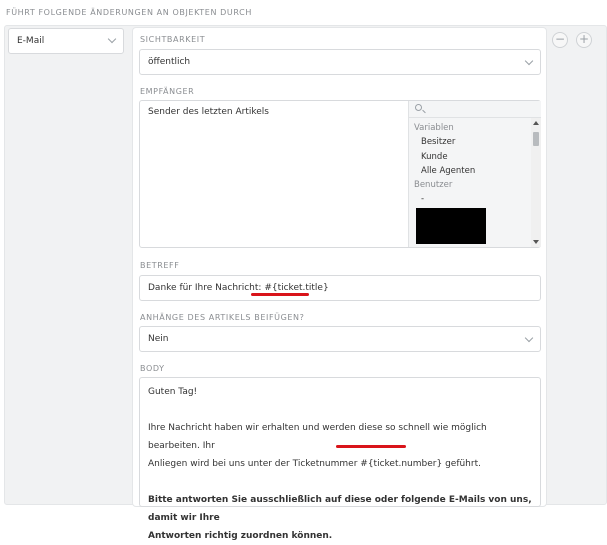 Image resolution: width=607 pixels, height=545 pixels. Describe the element at coordinates (208, 112) in the screenshot. I see `recipient-selected: Sender des letzten Artikels` at that location.